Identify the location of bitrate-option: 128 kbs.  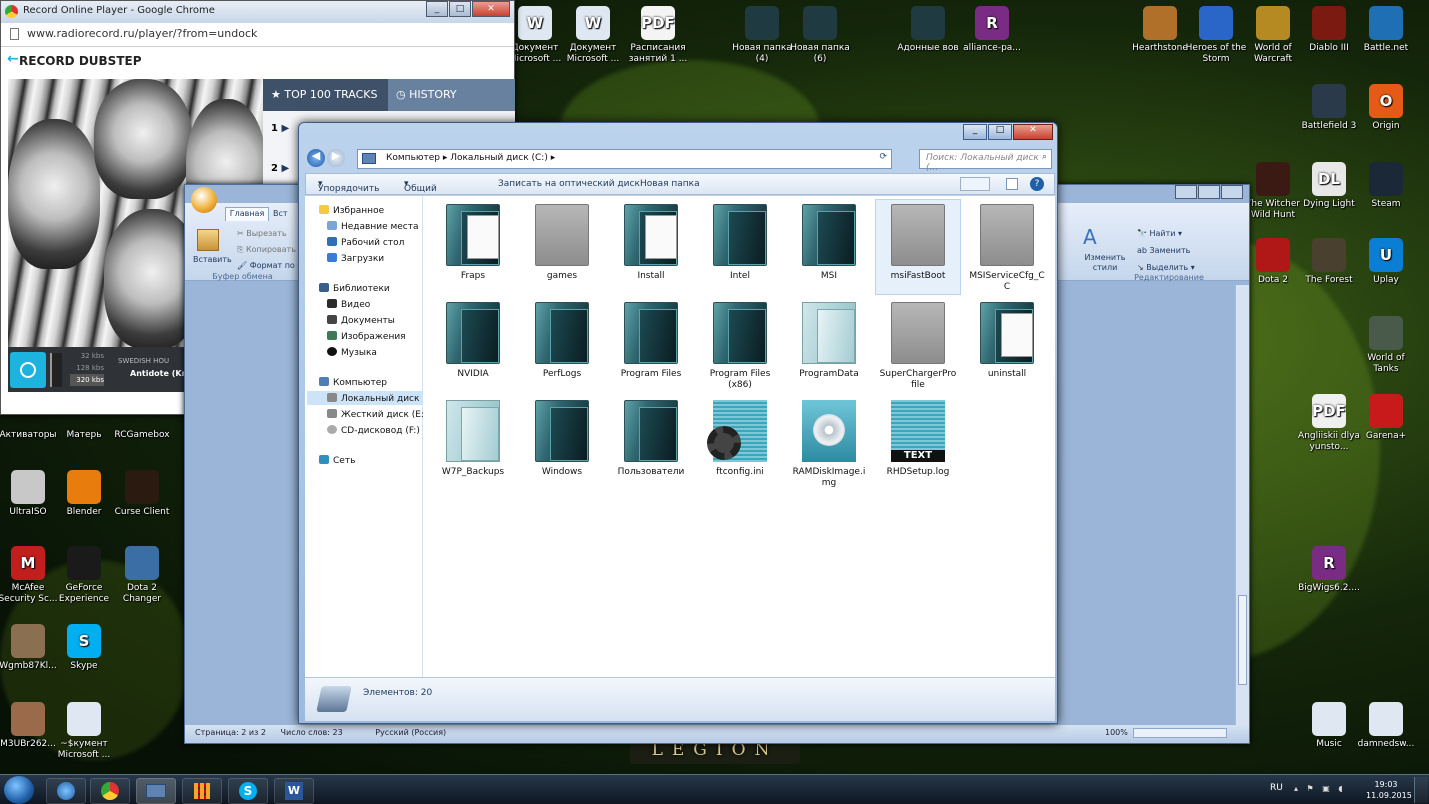
(87, 368).